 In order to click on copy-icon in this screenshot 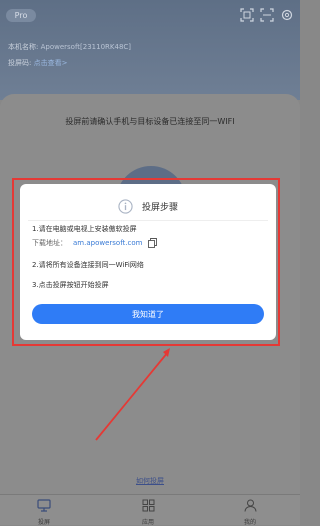, I will do `click(152, 243)`.